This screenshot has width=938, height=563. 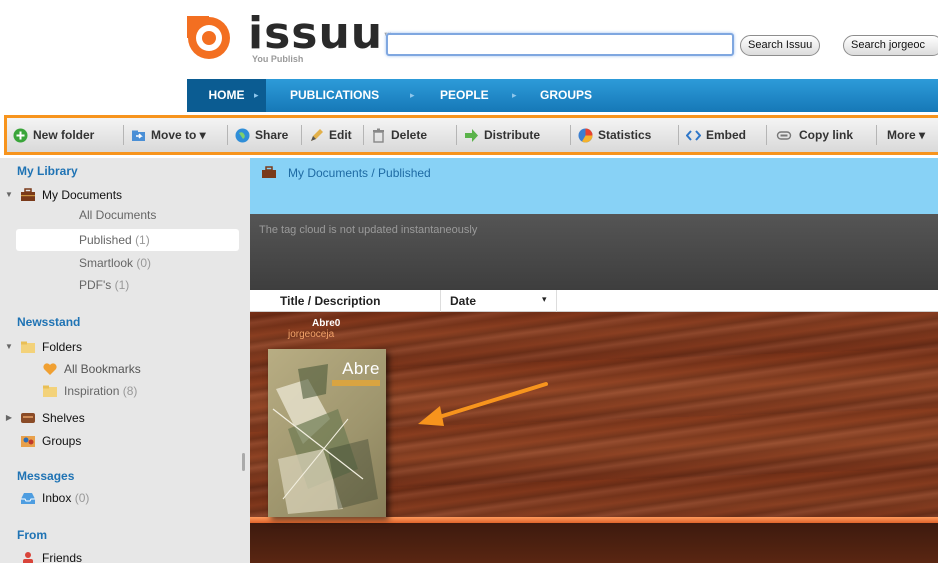 What do you see at coordinates (144, 263) in the screenshot?
I see `smartlook-count: (0)` at bounding box center [144, 263].